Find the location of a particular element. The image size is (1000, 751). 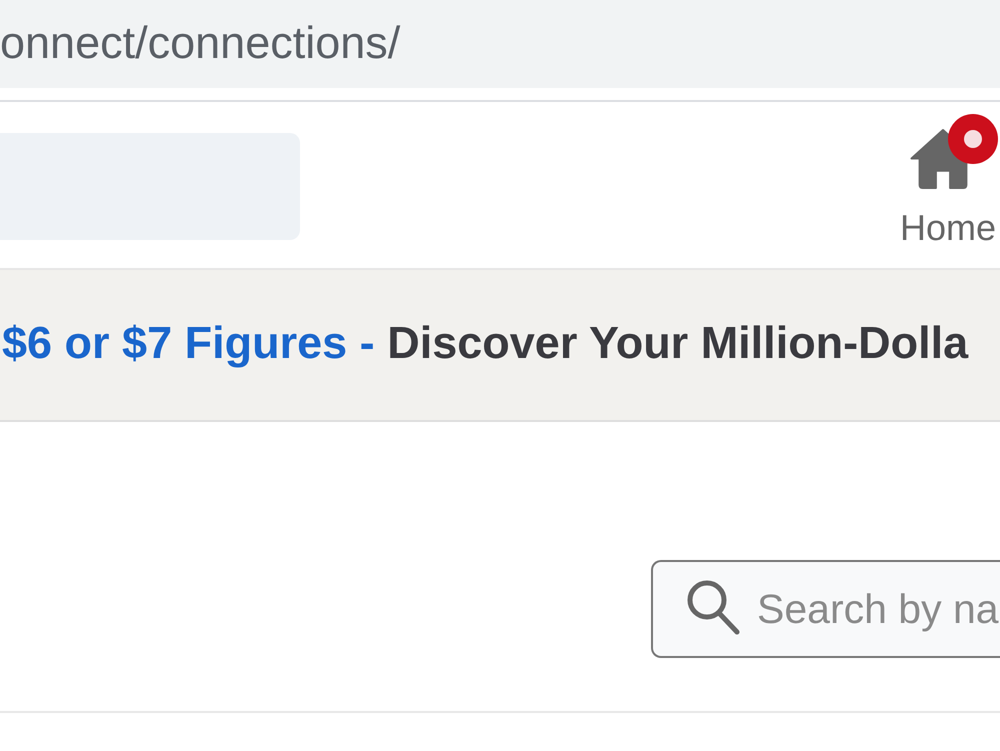

url-text: onnect/connections/ is located at coordinates (200, 42).